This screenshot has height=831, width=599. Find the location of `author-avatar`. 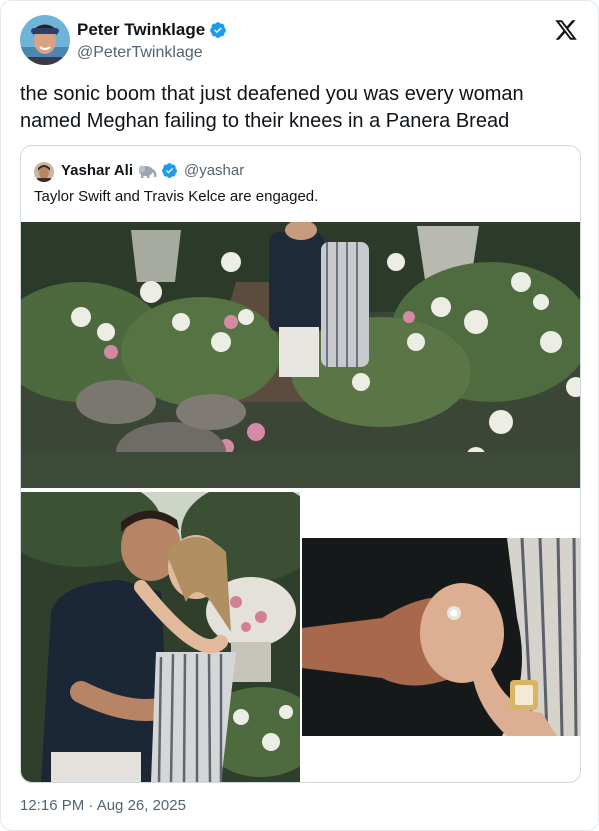

author-avatar is located at coordinates (45, 40).